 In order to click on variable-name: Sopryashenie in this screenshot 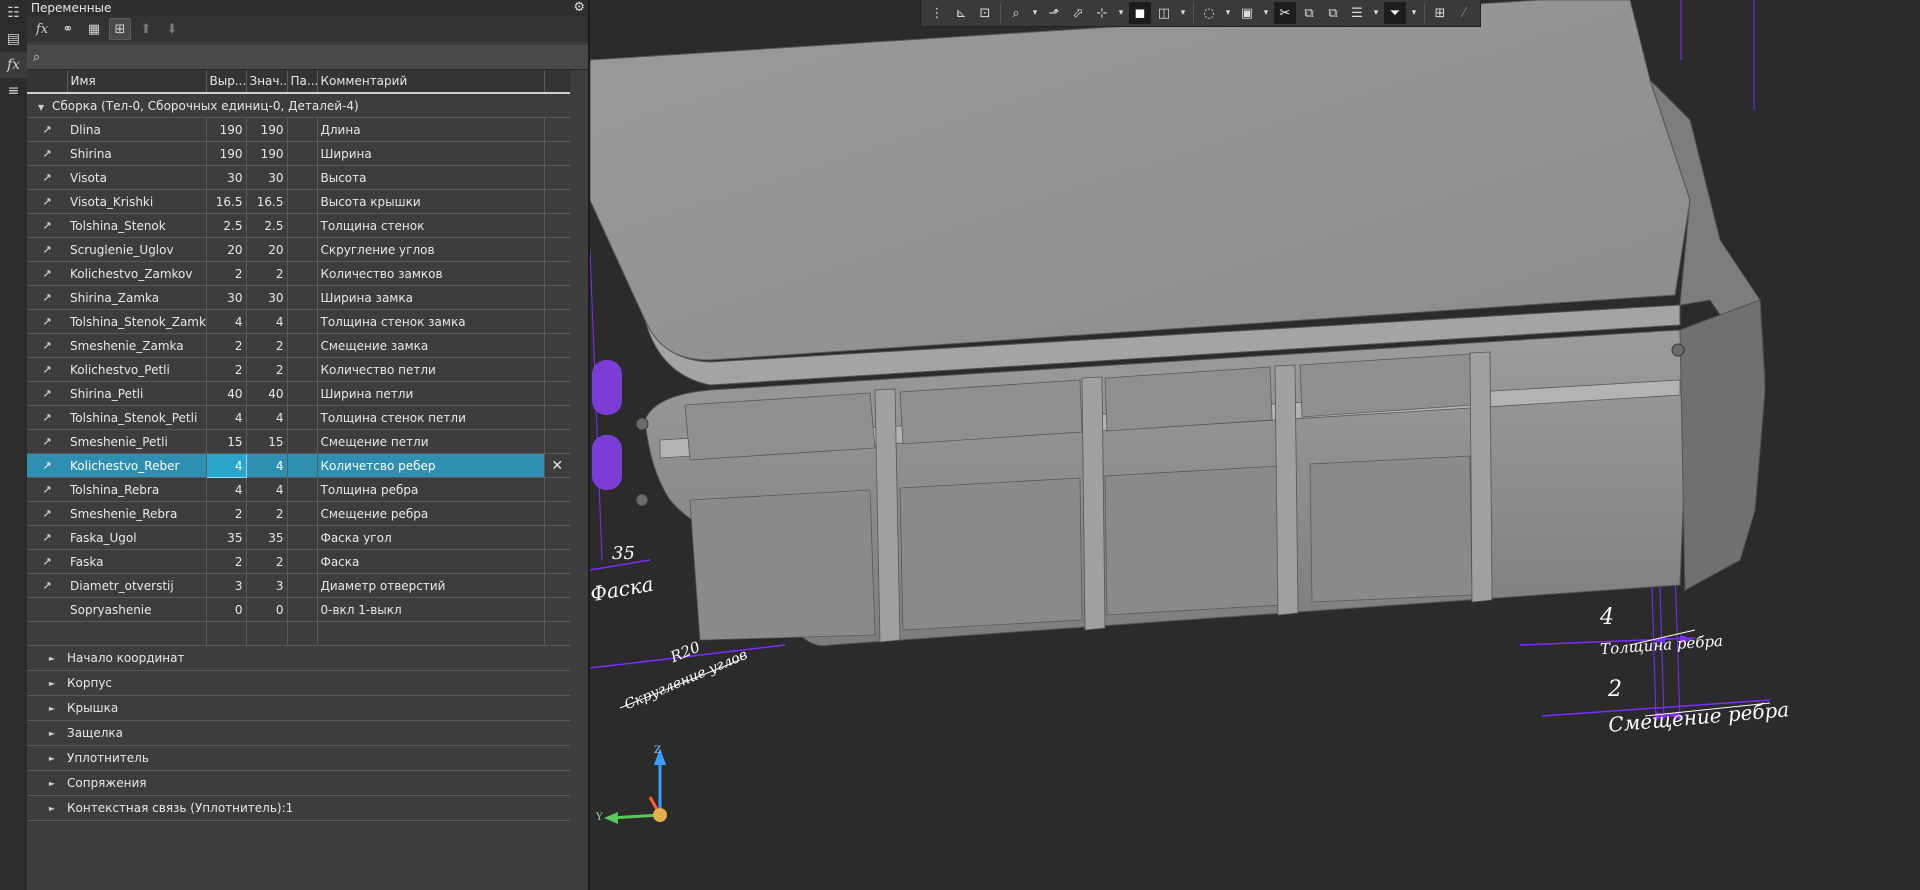, I will do `click(137, 609)`.